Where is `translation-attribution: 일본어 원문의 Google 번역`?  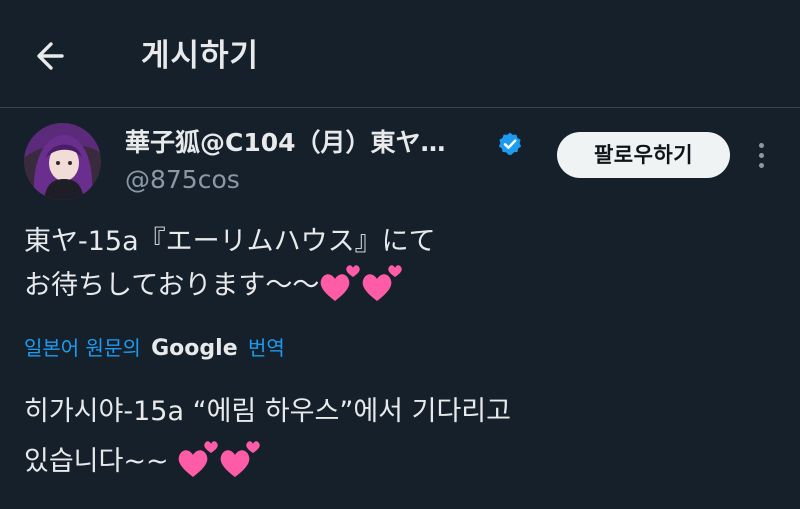
translation-attribution: 일본어 원문의 Google 번역 is located at coordinates (154, 348).